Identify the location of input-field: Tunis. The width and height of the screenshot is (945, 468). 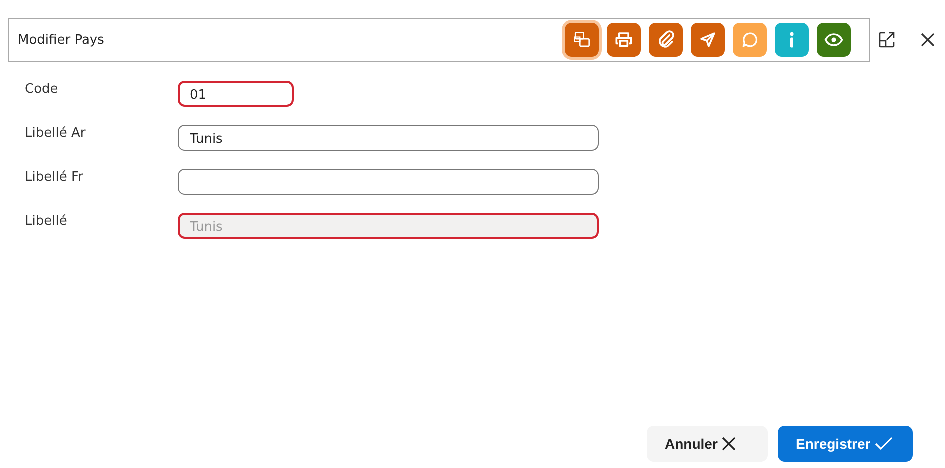
(388, 138).